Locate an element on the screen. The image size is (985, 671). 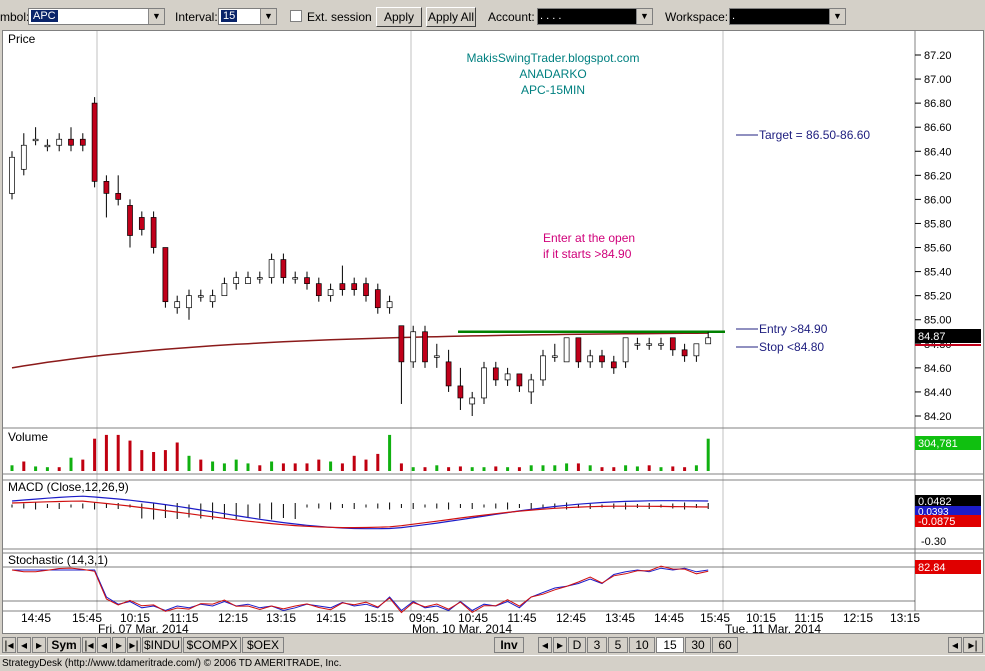
period-prev-icon: ◂ is located at coordinates (545, 645).